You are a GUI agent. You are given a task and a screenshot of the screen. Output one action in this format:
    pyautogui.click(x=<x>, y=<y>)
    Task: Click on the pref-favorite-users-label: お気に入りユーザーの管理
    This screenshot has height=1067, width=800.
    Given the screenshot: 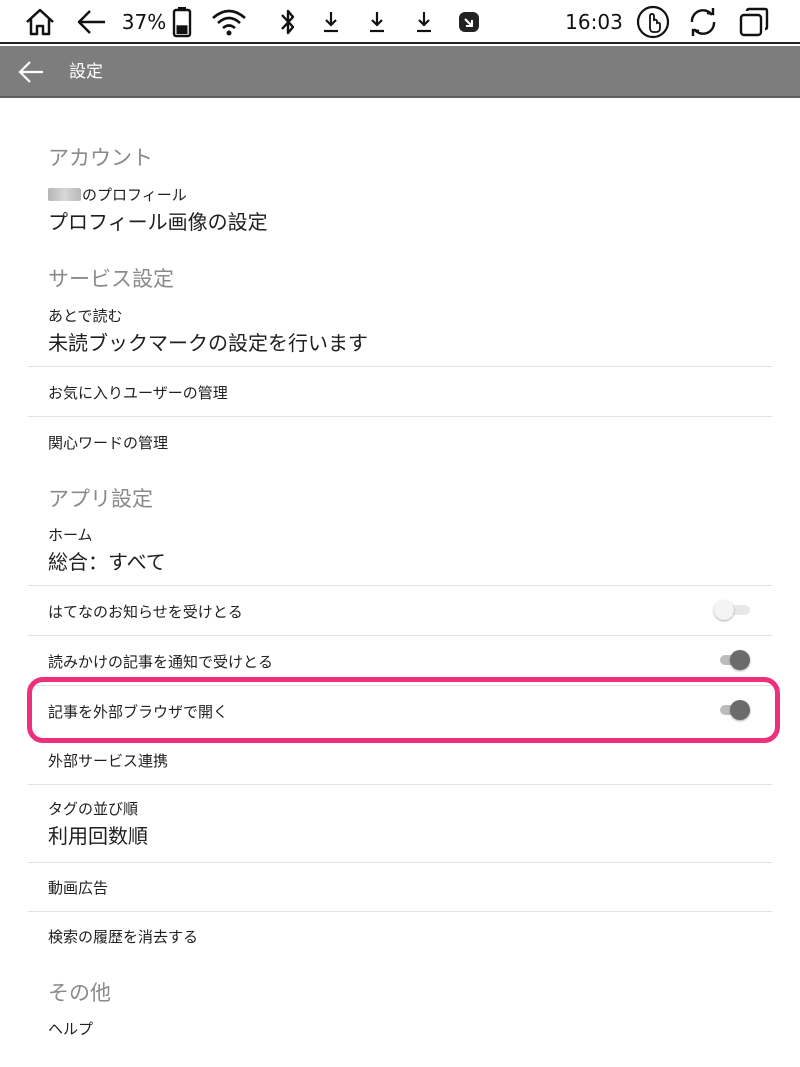 What is the action you would take?
    pyautogui.click(x=138, y=393)
    